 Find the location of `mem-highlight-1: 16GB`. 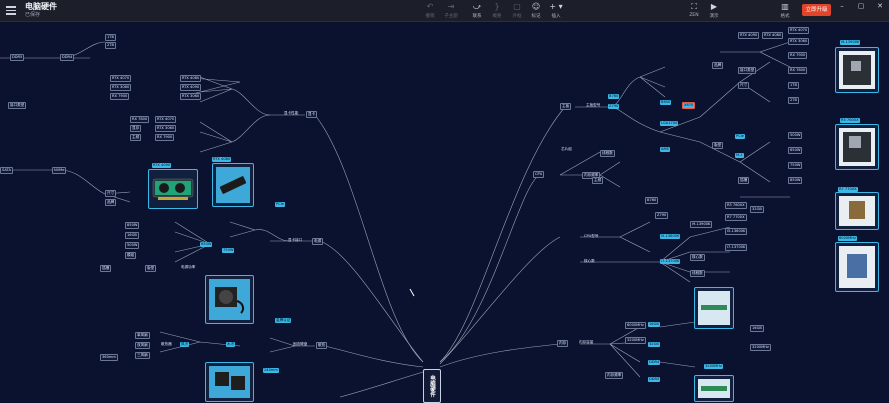

mem-highlight-1: 16GB is located at coordinates (654, 324).